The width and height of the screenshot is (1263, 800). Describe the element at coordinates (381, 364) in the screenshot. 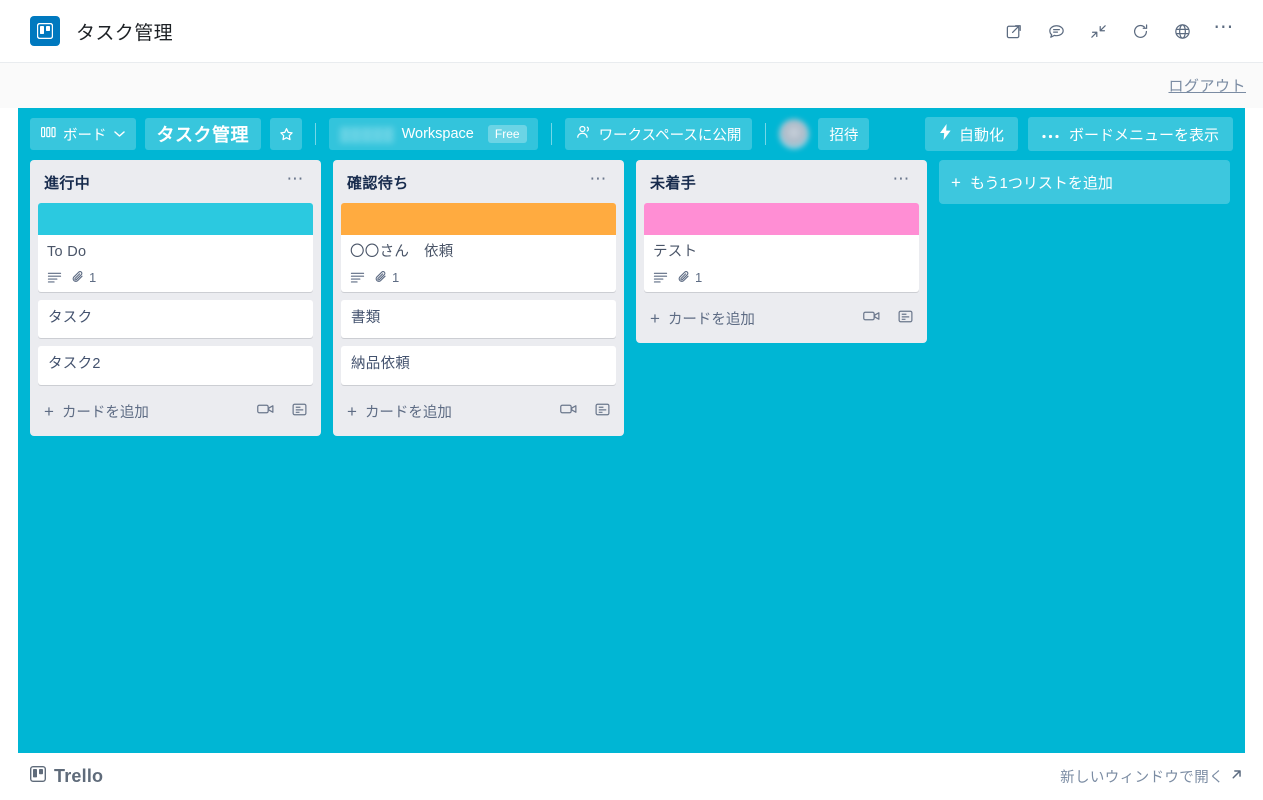

I see `card-title: 納品依頼` at that location.